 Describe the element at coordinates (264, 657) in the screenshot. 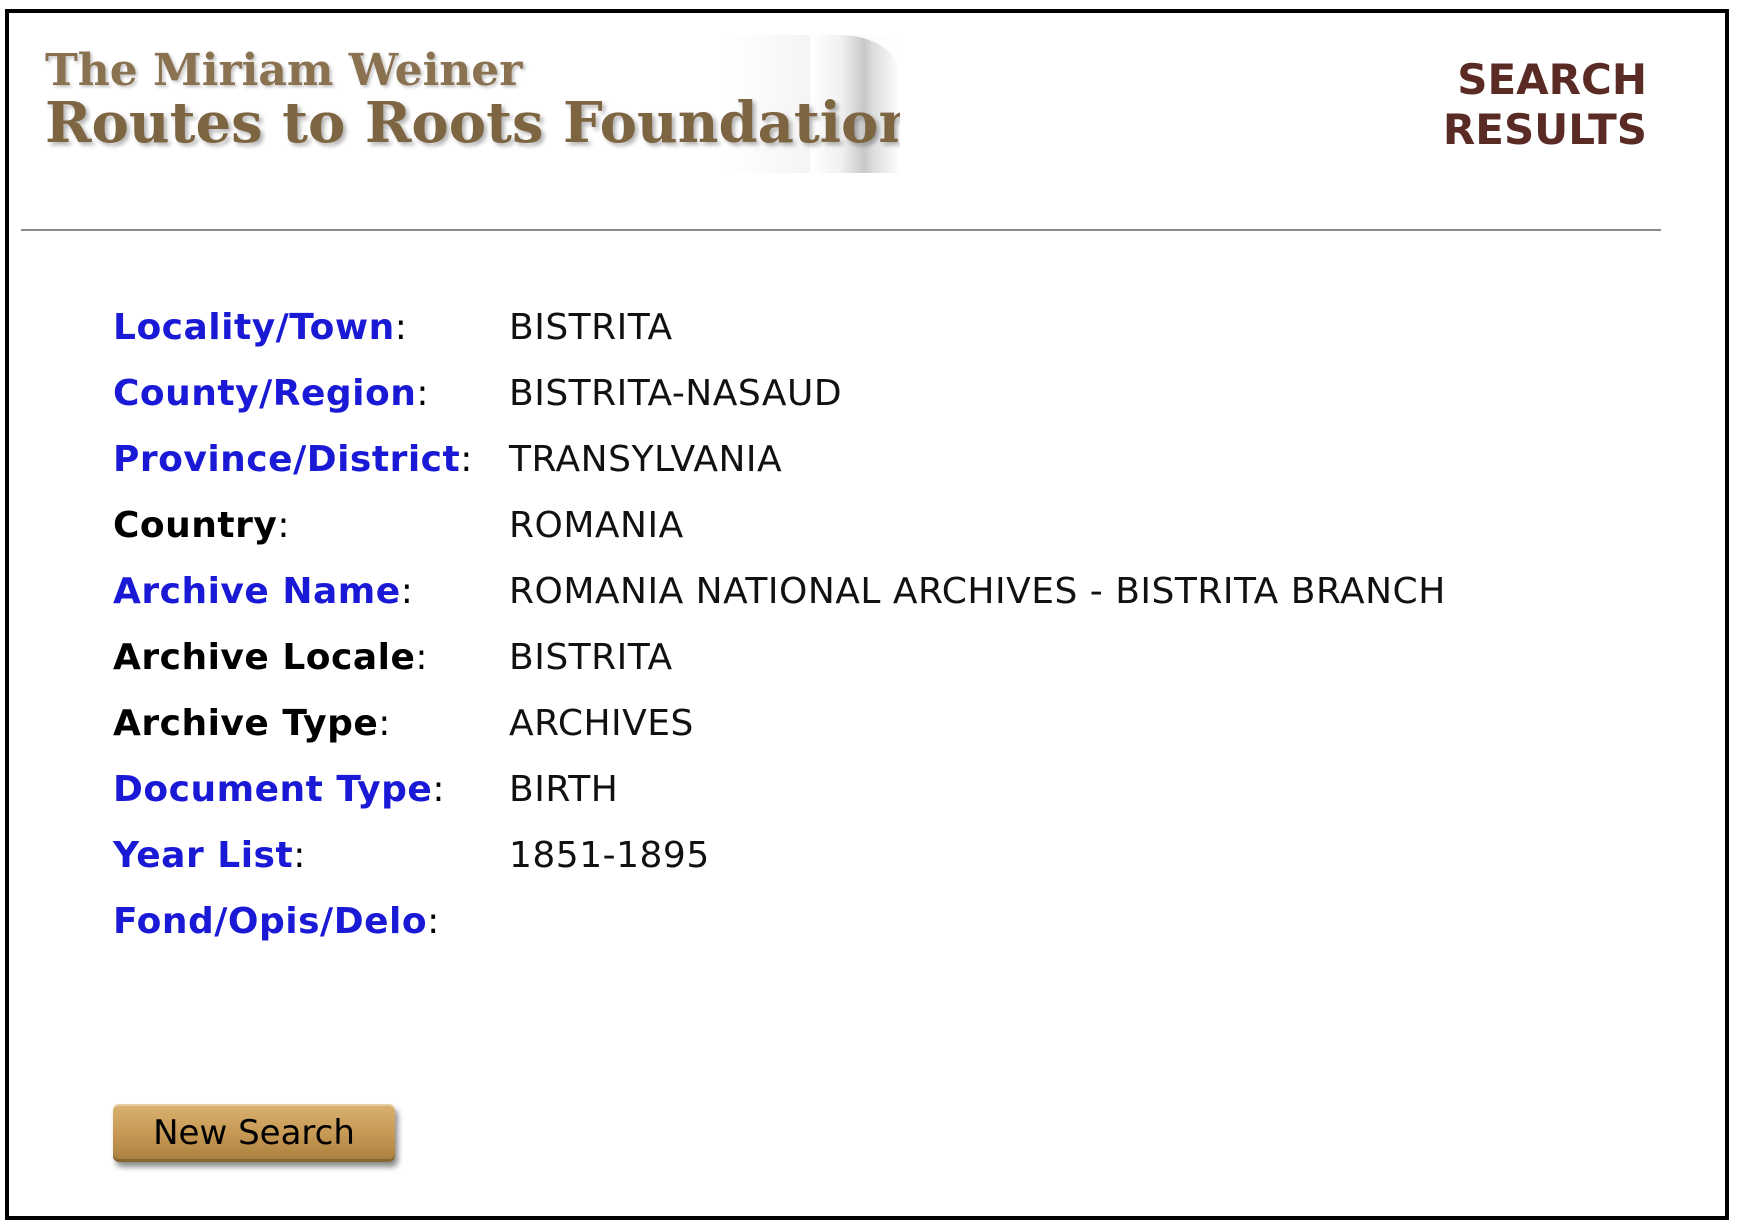

I see `field-label-archive-locale: Archive Locale` at that location.